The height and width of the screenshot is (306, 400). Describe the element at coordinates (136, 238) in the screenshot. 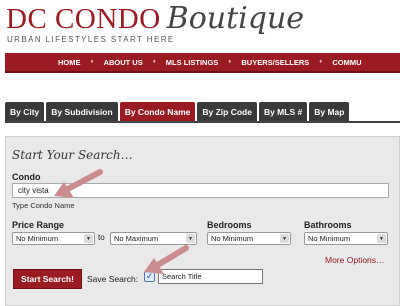

I see `price-max-value: No Maximum` at that location.